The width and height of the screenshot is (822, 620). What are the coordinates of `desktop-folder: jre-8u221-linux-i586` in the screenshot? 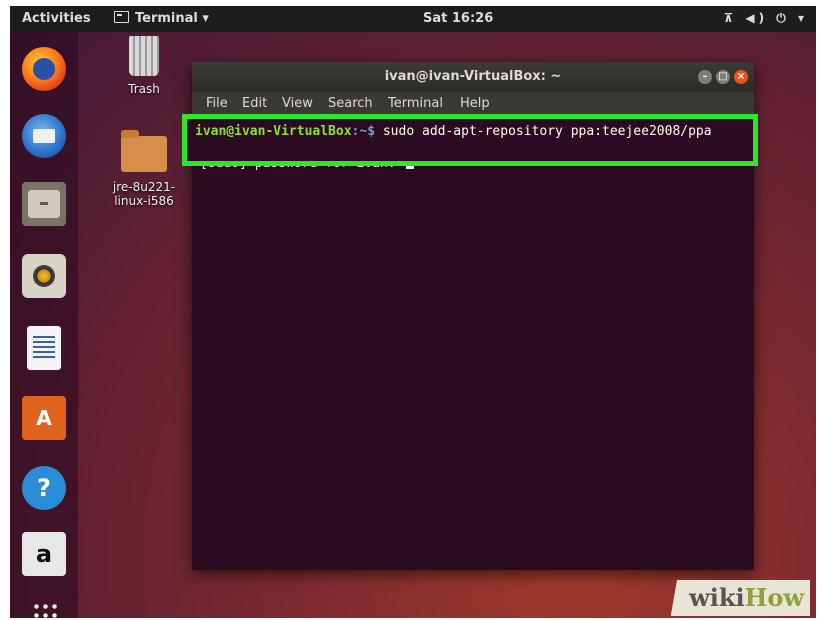 It's located at (144, 169).